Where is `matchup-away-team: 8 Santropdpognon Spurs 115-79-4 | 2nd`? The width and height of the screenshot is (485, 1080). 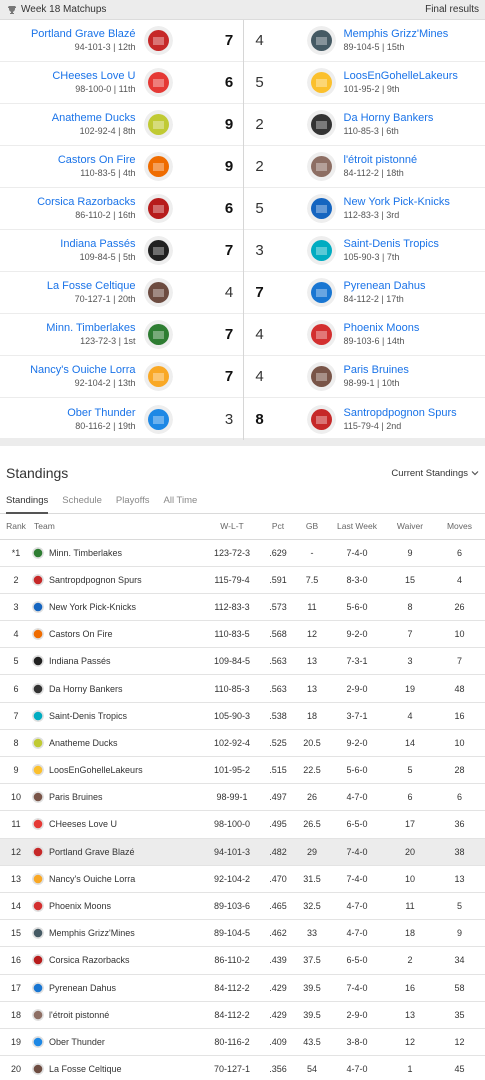
matchup-away-team: 8 Santropdpognon Spurs 115-79-4 | 2nd is located at coordinates (364, 419).